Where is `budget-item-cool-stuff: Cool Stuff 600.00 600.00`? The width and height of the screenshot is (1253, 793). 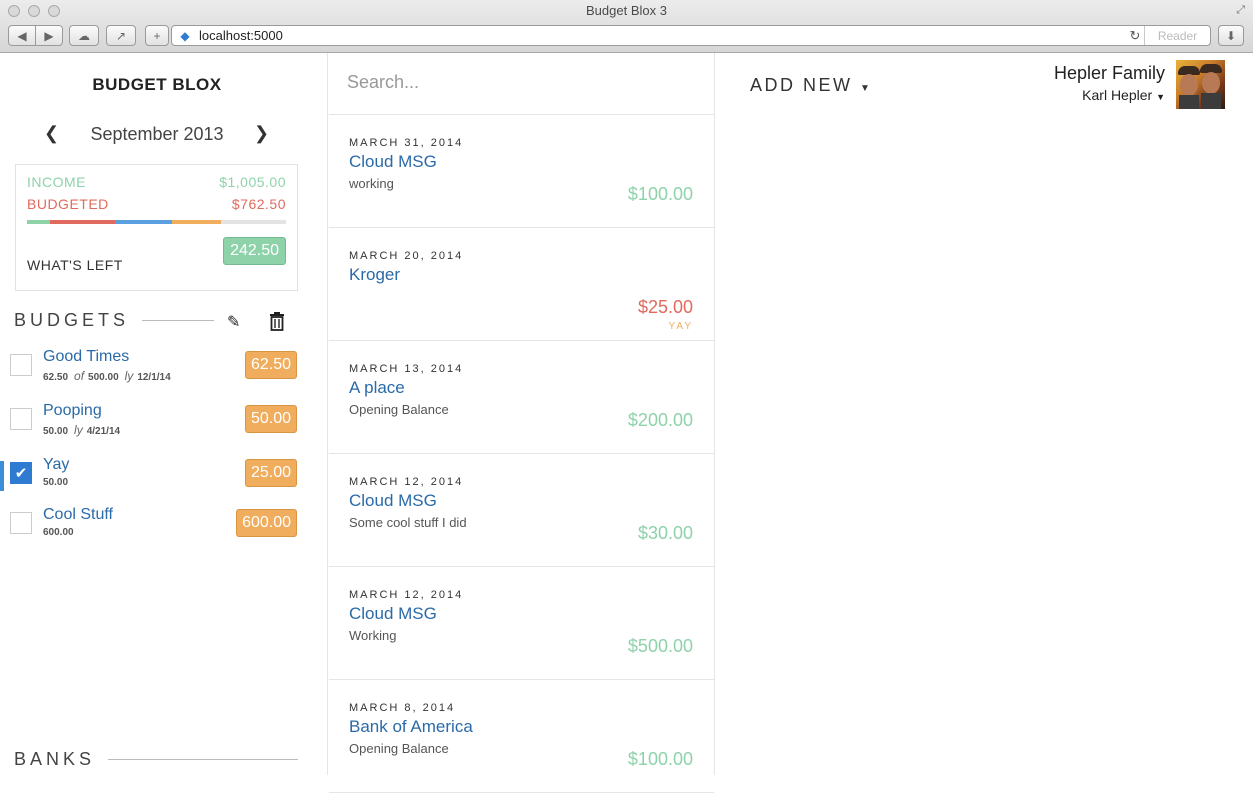 budget-item-cool-stuff: Cool Stuff 600.00 600.00 is located at coordinates (157, 530).